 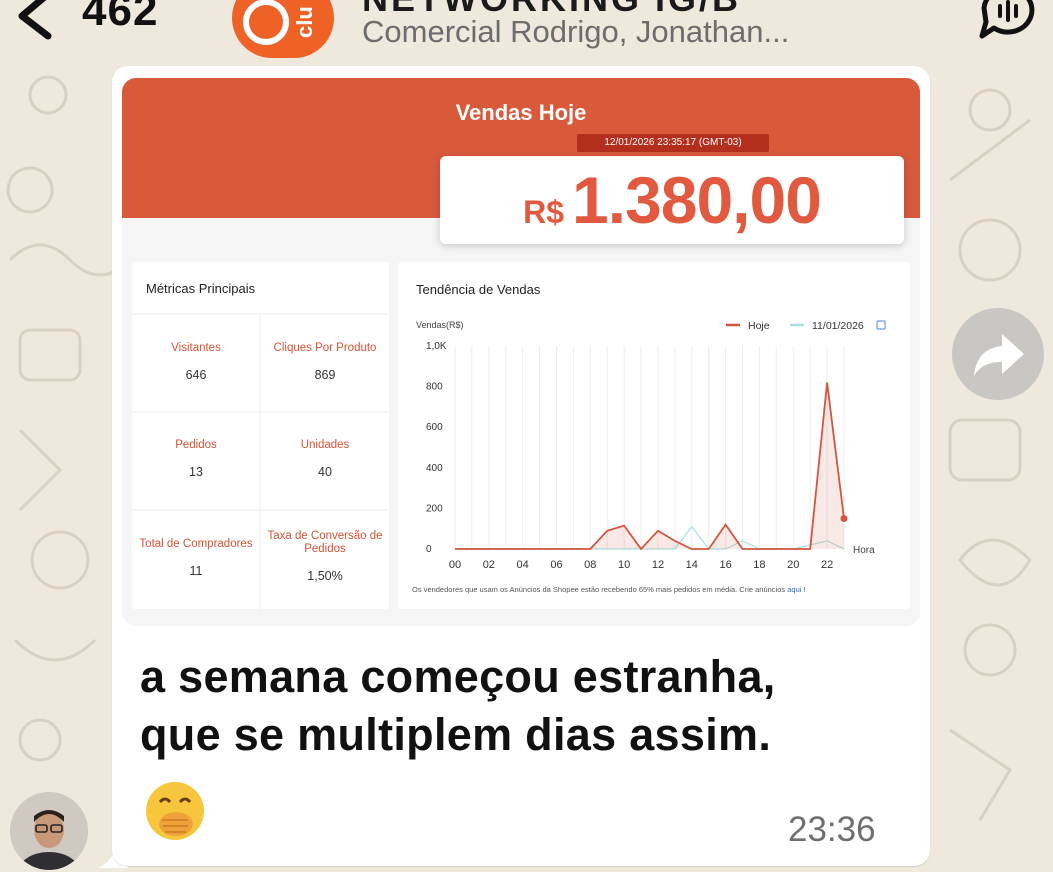 I want to click on metric-label: Pedidos, so click(x=196, y=445).